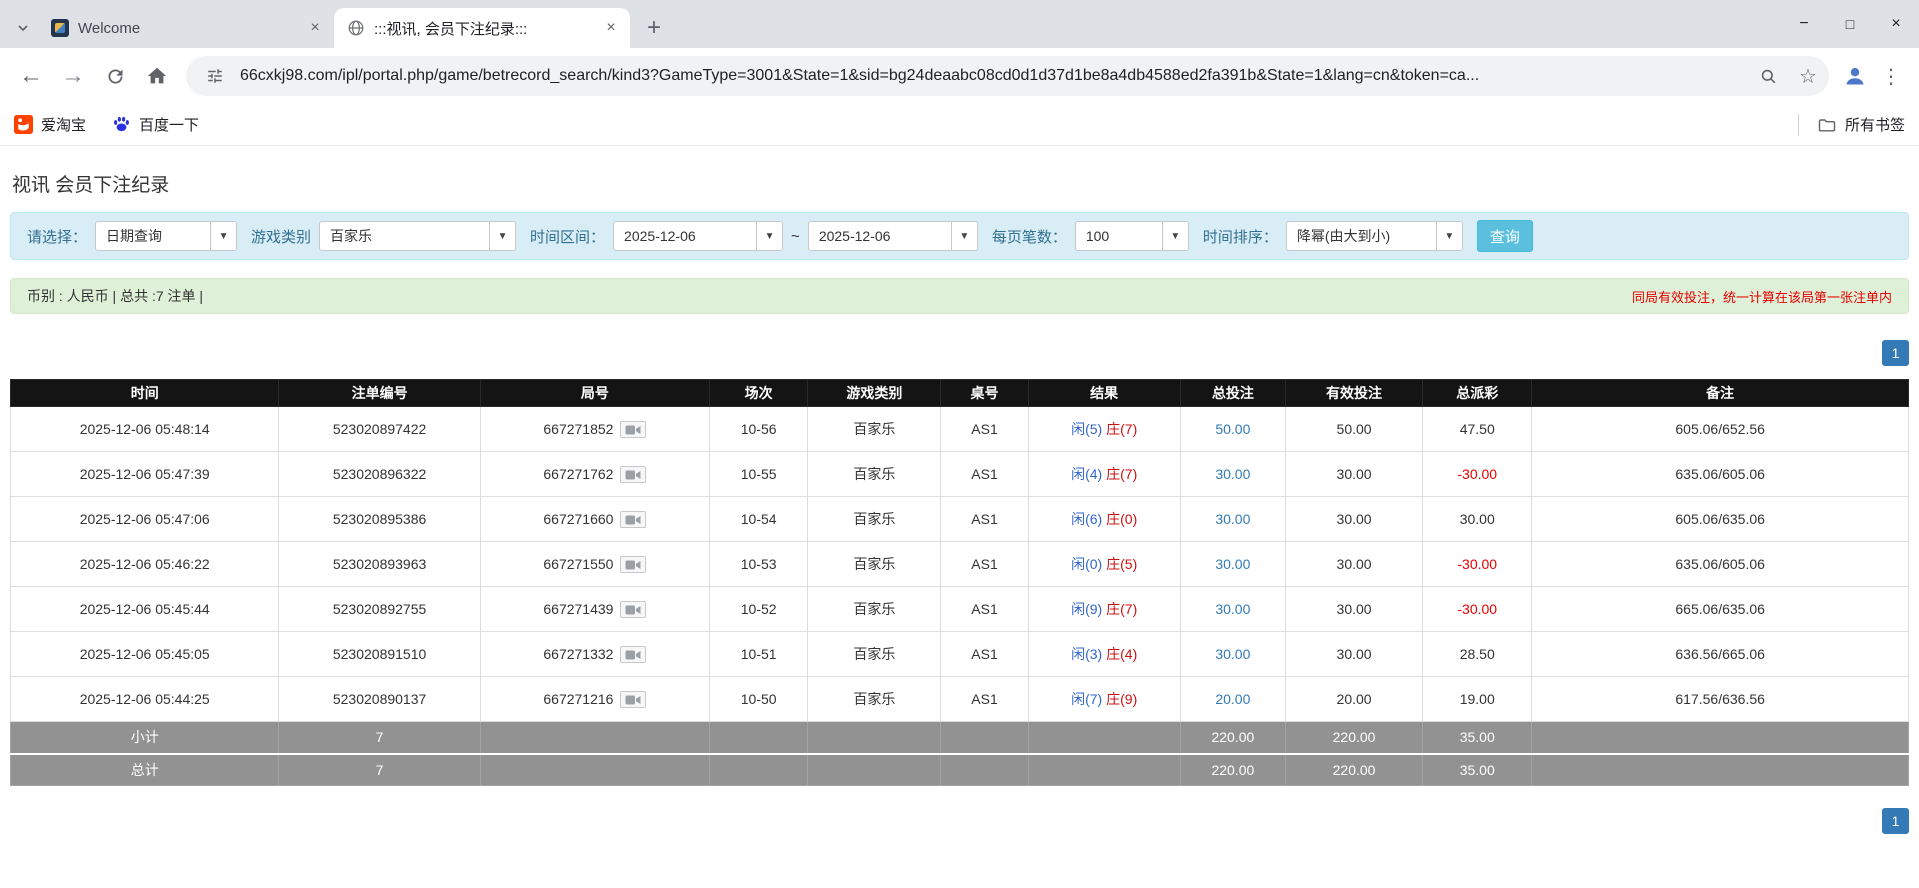 The height and width of the screenshot is (888, 1919). What do you see at coordinates (1720, 699) in the screenshot?
I see `note-cell: 617.56/636.56` at bounding box center [1720, 699].